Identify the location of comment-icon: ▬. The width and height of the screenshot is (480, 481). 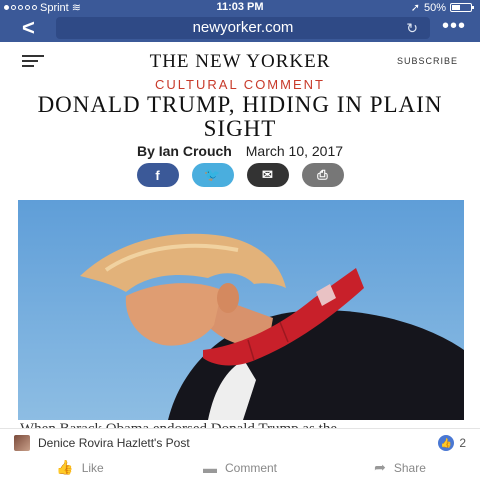
(209, 467).